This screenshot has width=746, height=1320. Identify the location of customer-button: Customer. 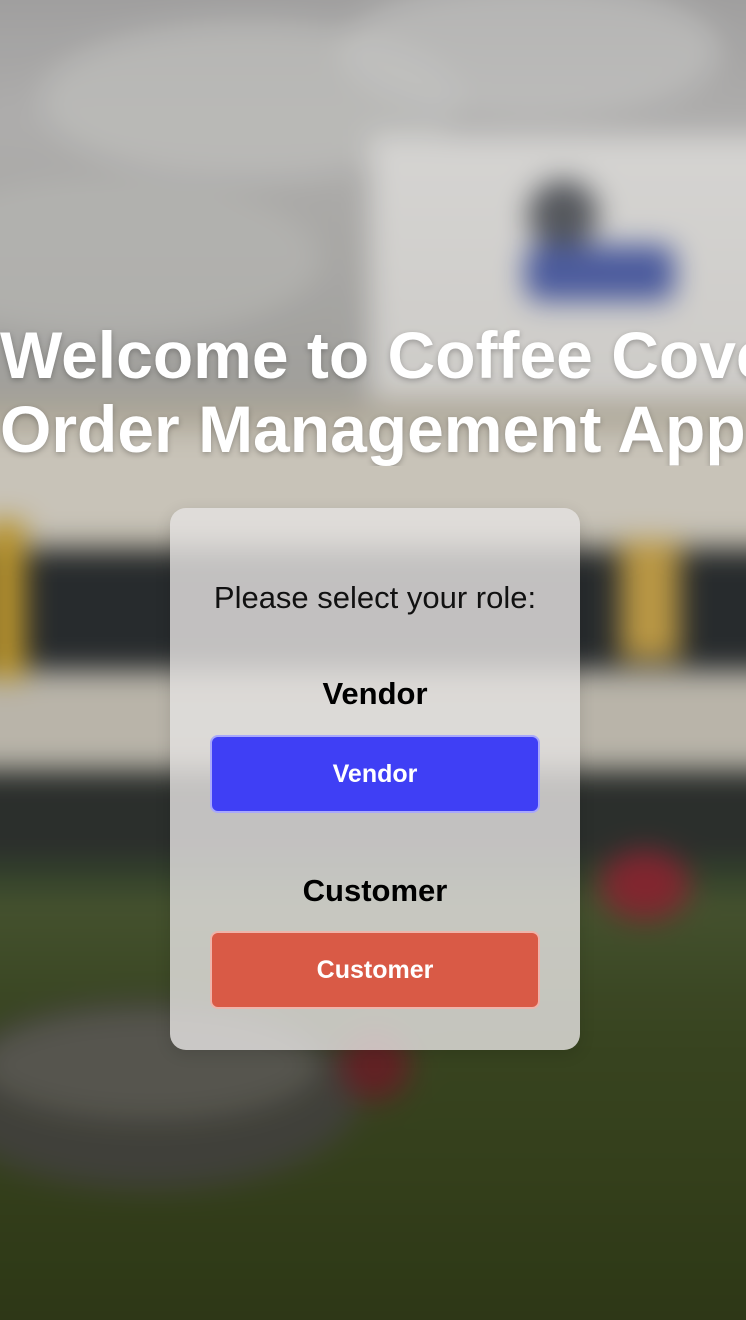
(375, 970).